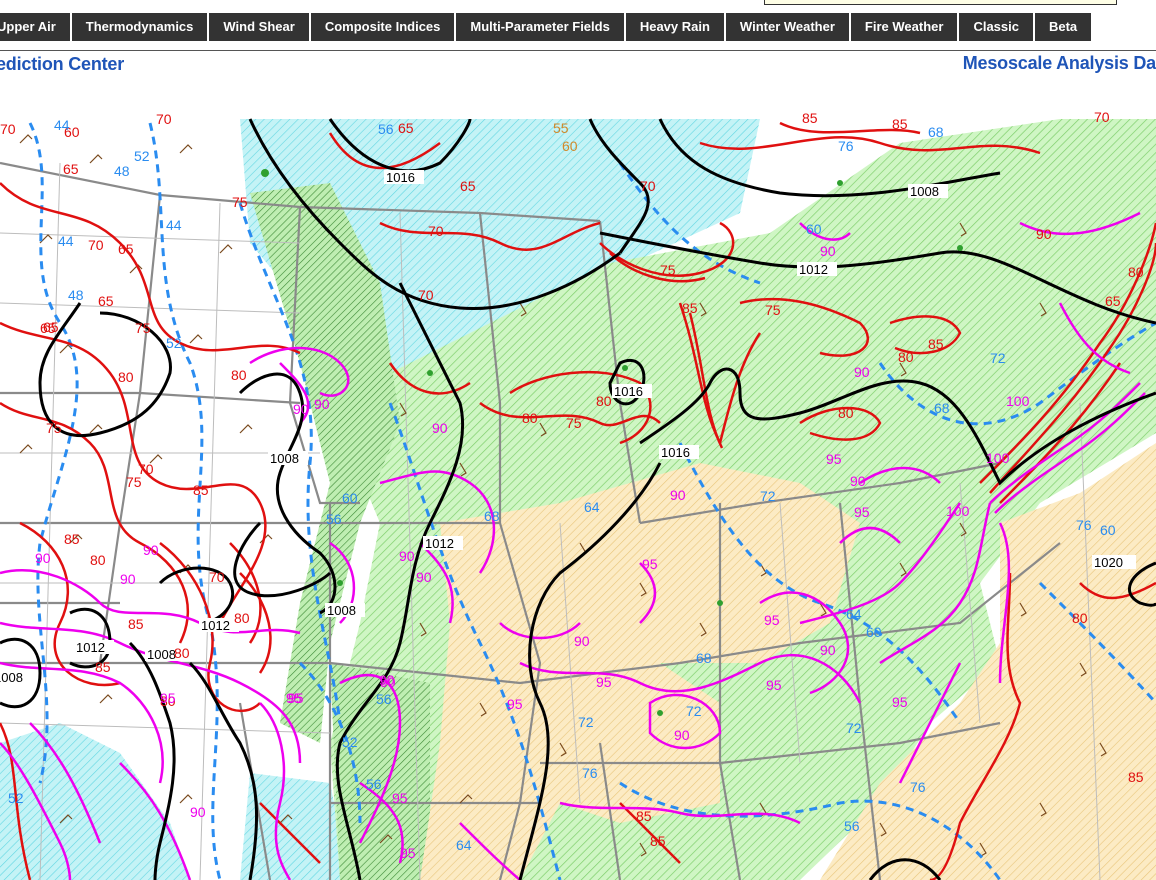  What do you see at coordinates (62, 64) in the screenshot?
I see `spc-brand-text: ediction Center` at bounding box center [62, 64].